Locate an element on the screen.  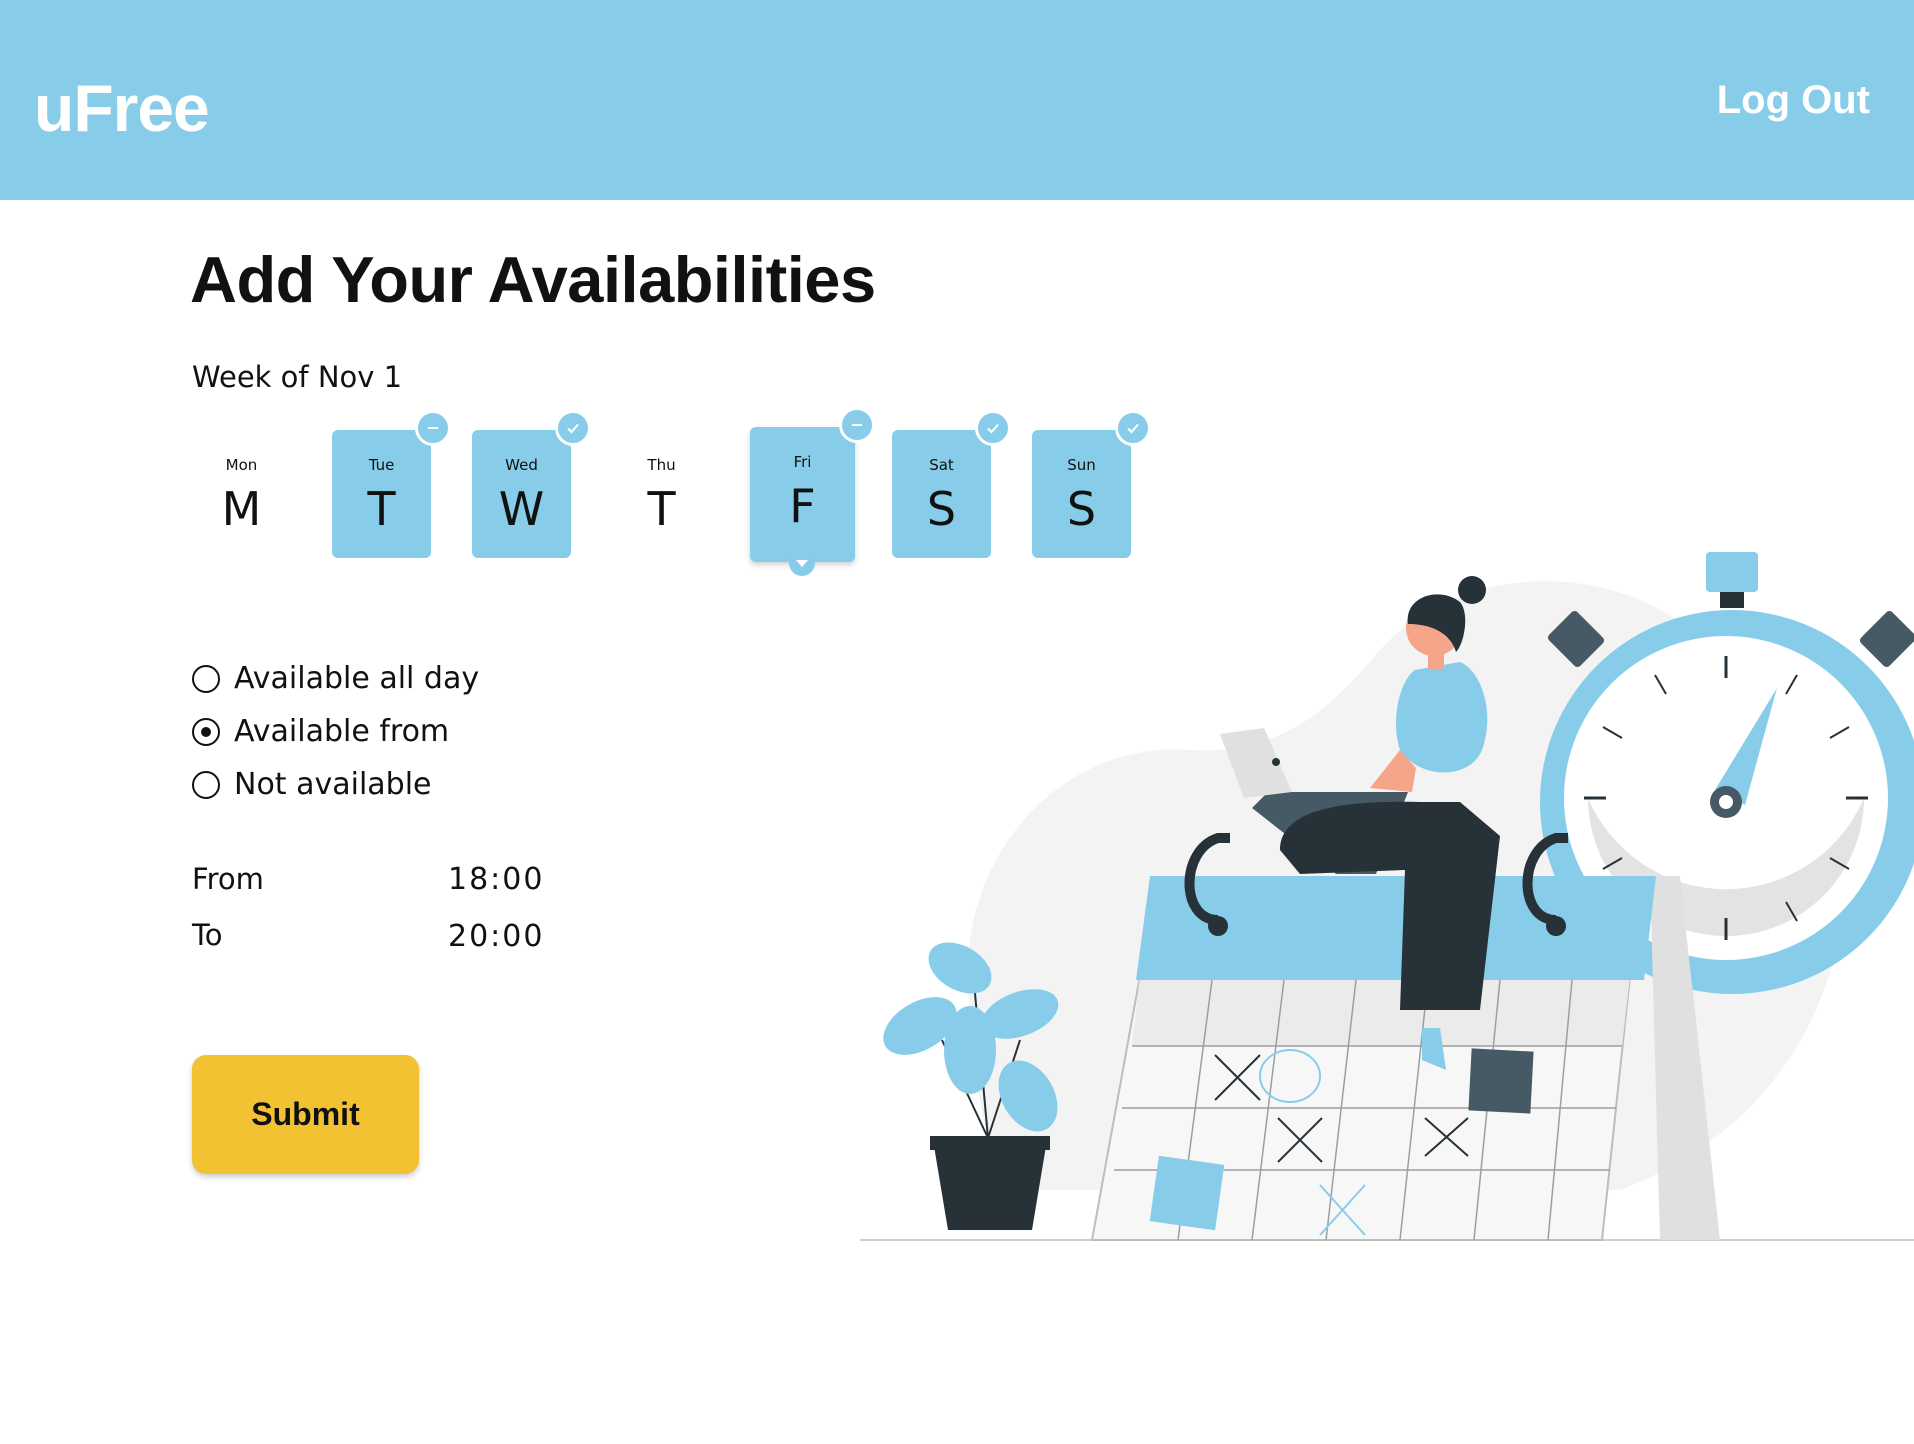
day-tue: Tue T is located at coordinates (391, 484).